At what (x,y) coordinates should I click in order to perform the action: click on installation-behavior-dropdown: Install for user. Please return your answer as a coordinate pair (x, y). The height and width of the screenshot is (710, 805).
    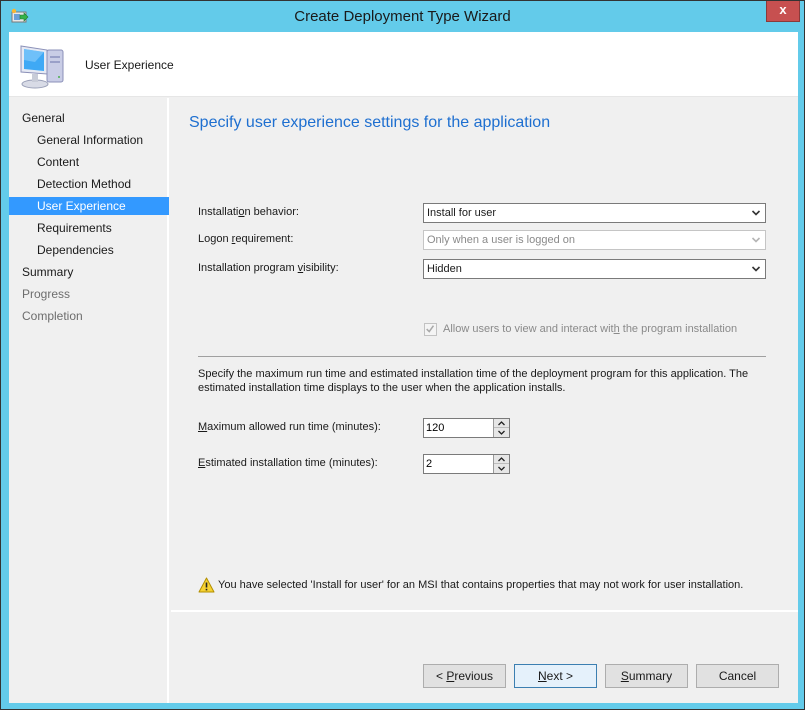
    Looking at the image, I should click on (594, 213).